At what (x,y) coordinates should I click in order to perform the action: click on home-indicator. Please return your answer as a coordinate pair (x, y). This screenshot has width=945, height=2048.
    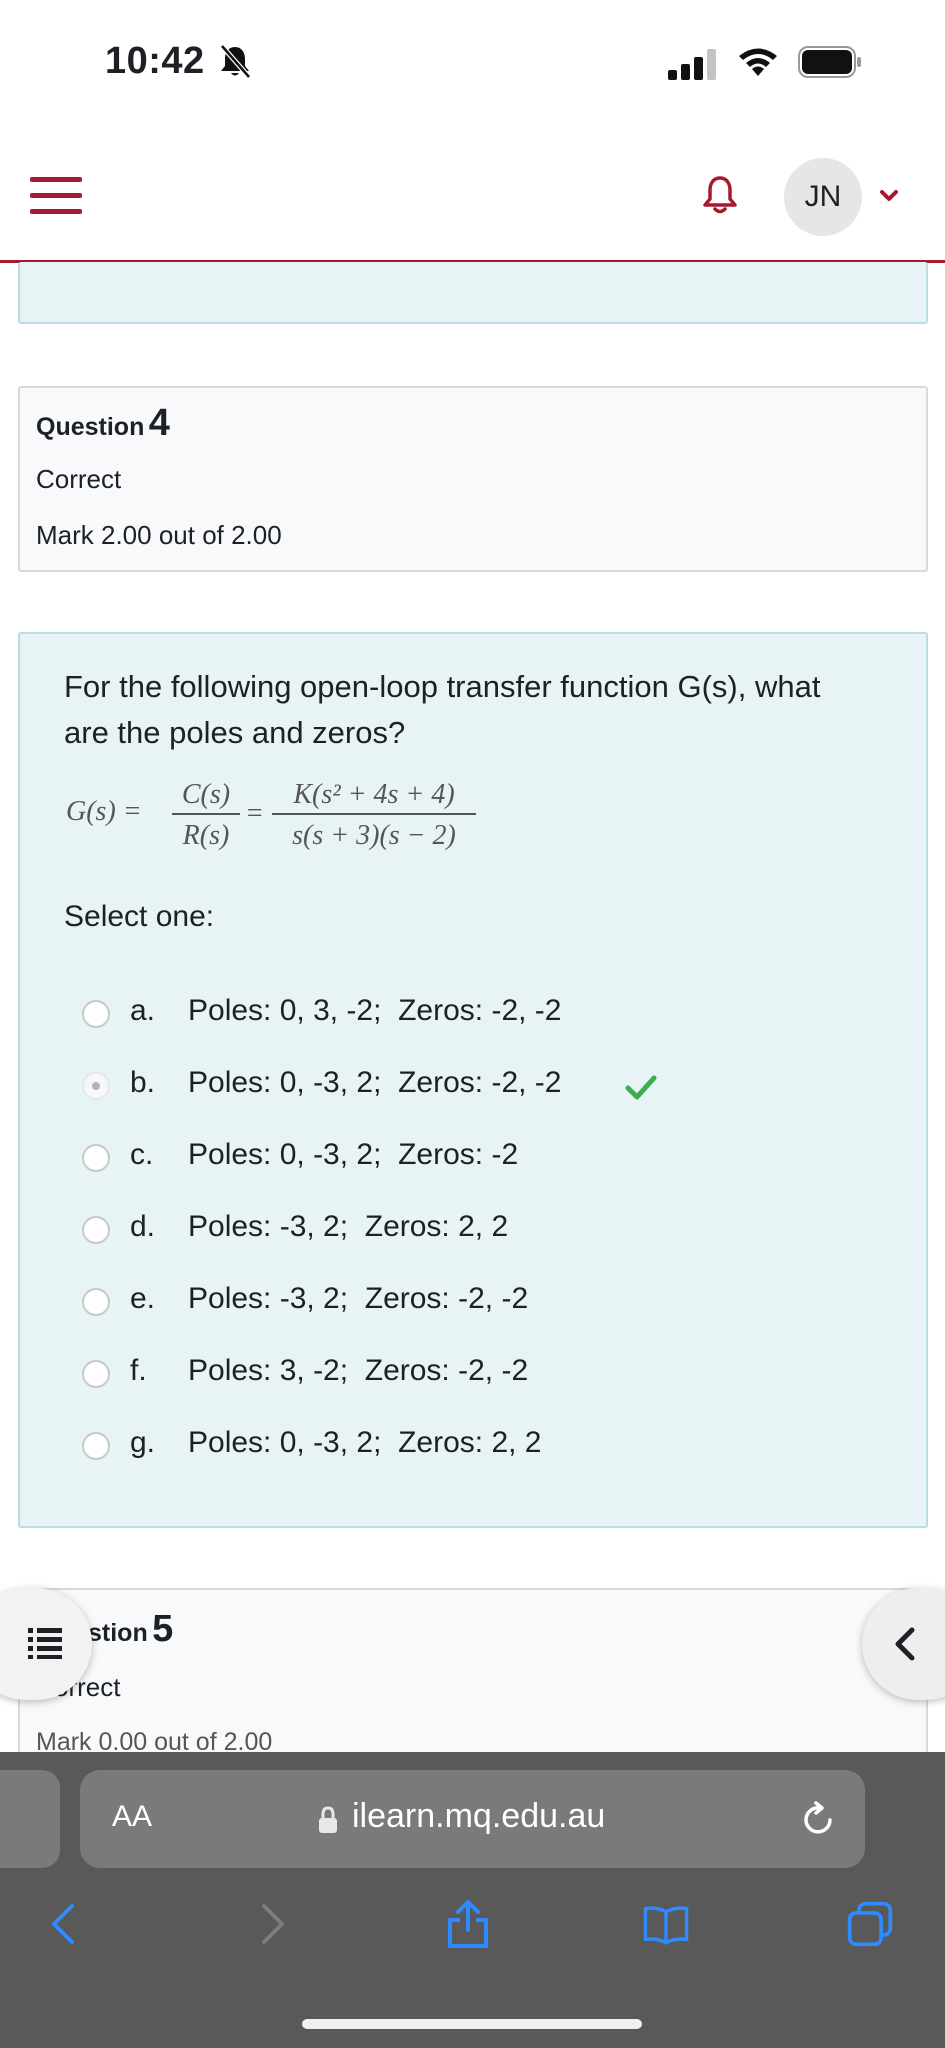
    Looking at the image, I should click on (472, 2024).